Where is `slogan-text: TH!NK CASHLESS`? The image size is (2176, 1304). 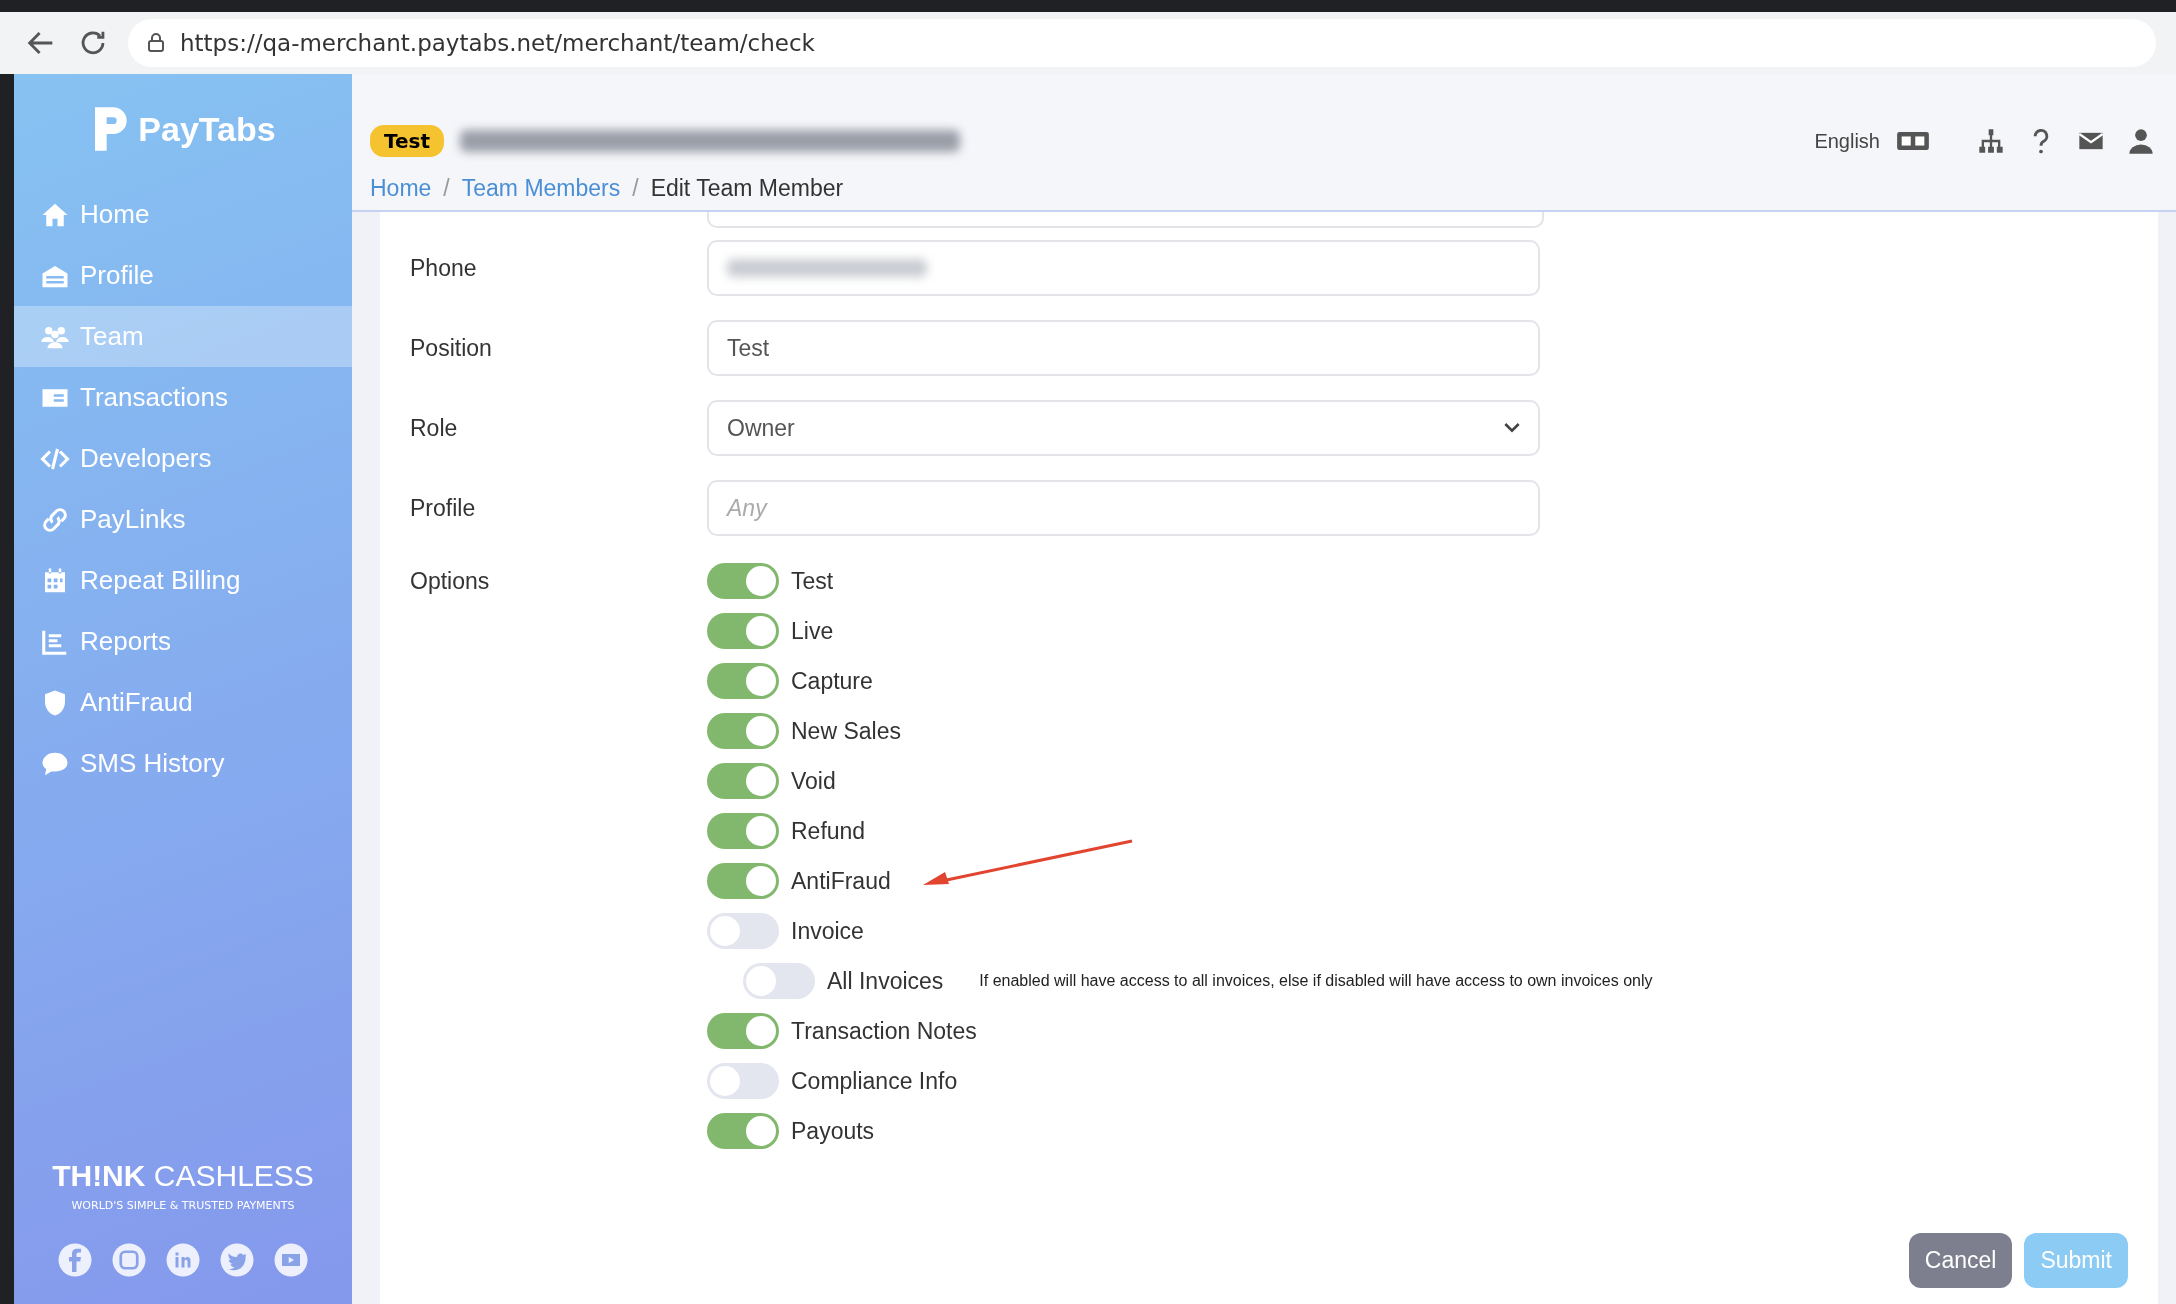 slogan-text: TH!NK CASHLESS is located at coordinates (183, 1176).